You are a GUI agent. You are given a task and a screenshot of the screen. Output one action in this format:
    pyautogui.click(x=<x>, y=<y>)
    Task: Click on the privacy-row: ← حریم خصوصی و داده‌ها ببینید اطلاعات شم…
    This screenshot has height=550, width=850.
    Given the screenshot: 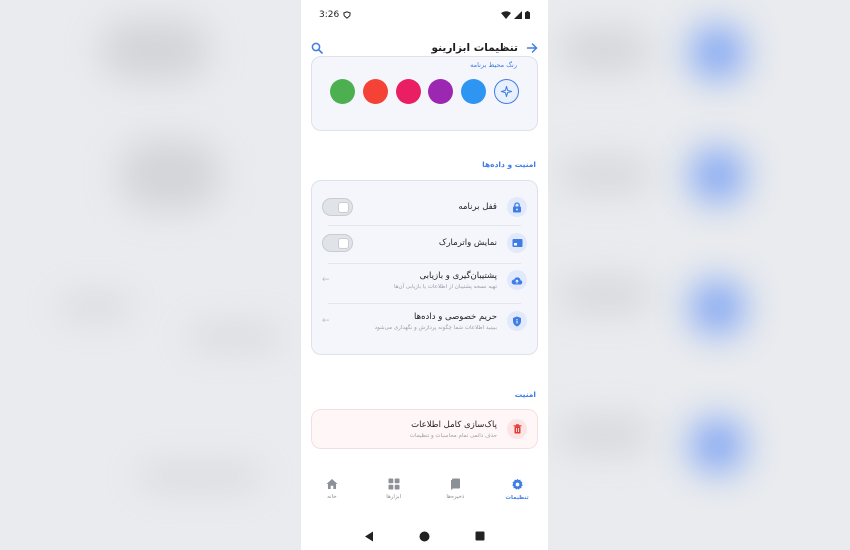 What is the action you would take?
    pyautogui.click(x=424, y=321)
    